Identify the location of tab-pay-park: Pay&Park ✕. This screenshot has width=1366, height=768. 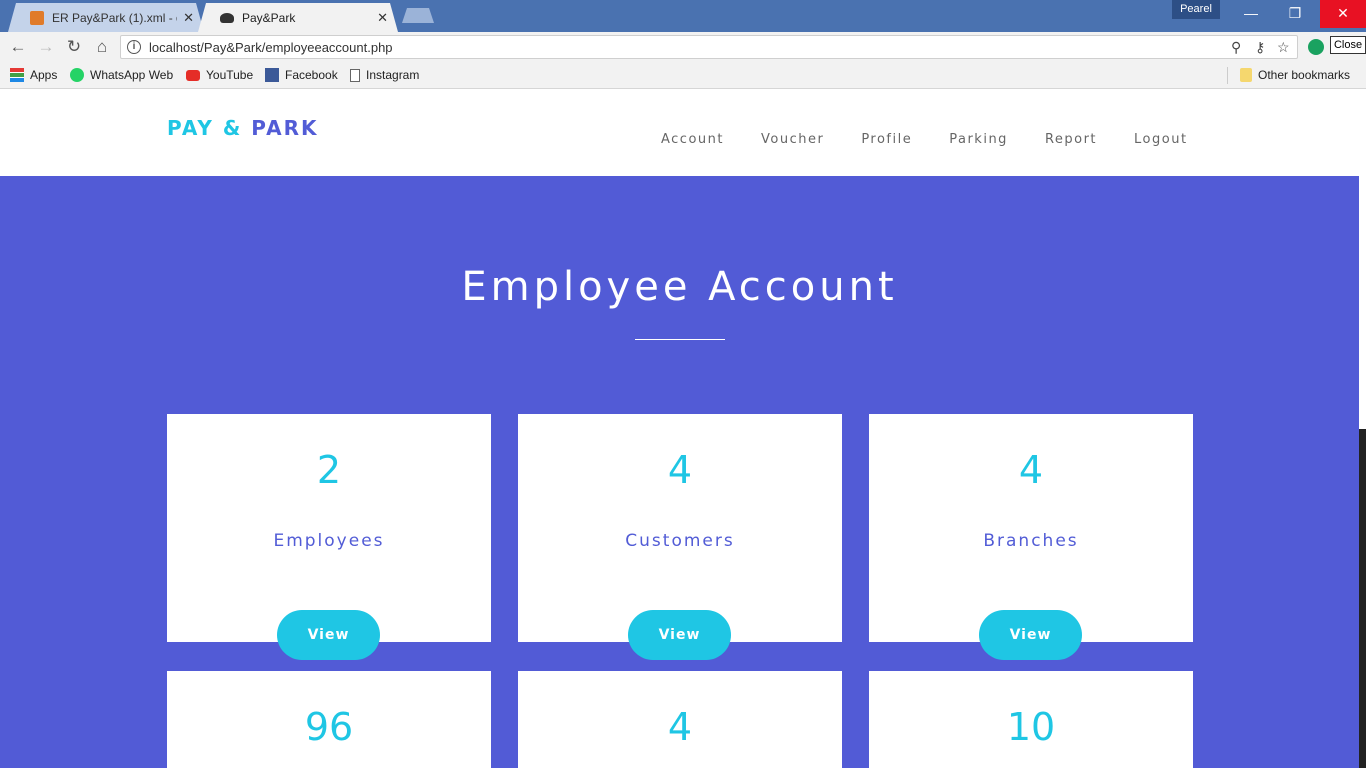
(298, 17).